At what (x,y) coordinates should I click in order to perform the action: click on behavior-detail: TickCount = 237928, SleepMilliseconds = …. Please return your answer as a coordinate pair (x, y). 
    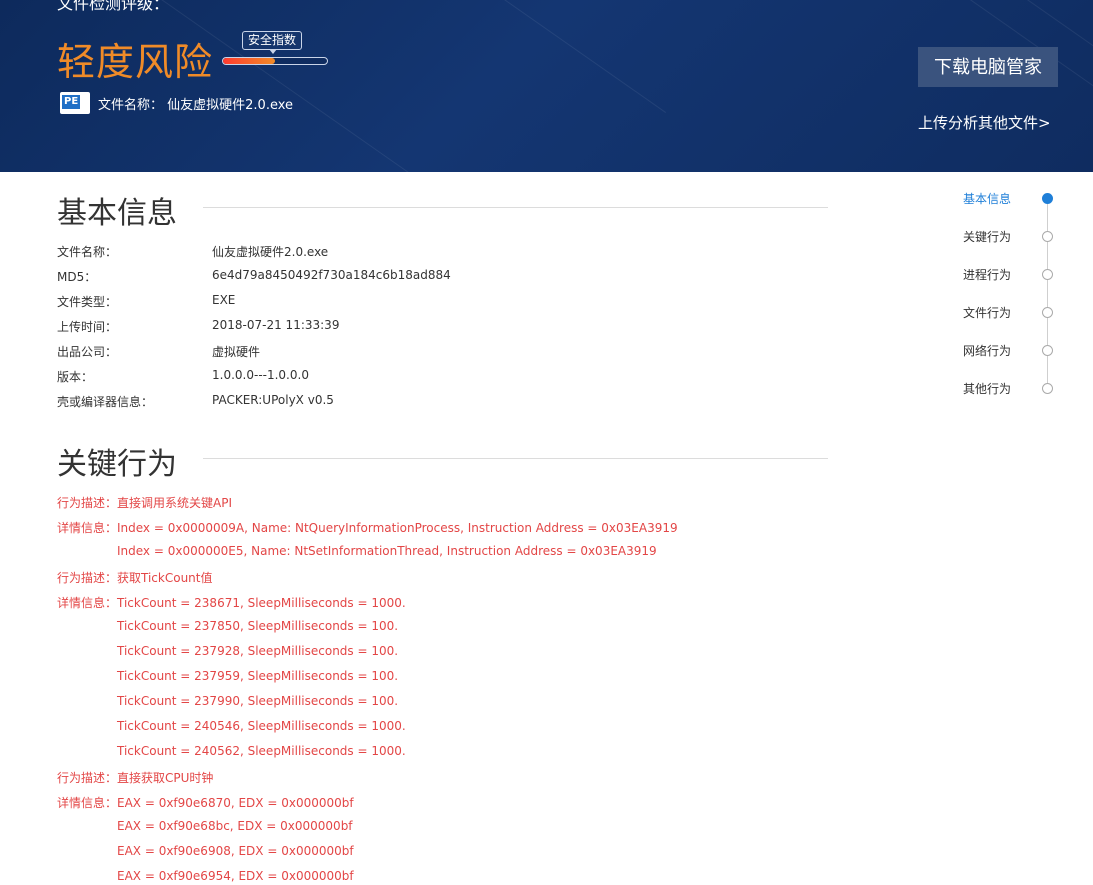
    Looking at the image, I should click on (258, 651).